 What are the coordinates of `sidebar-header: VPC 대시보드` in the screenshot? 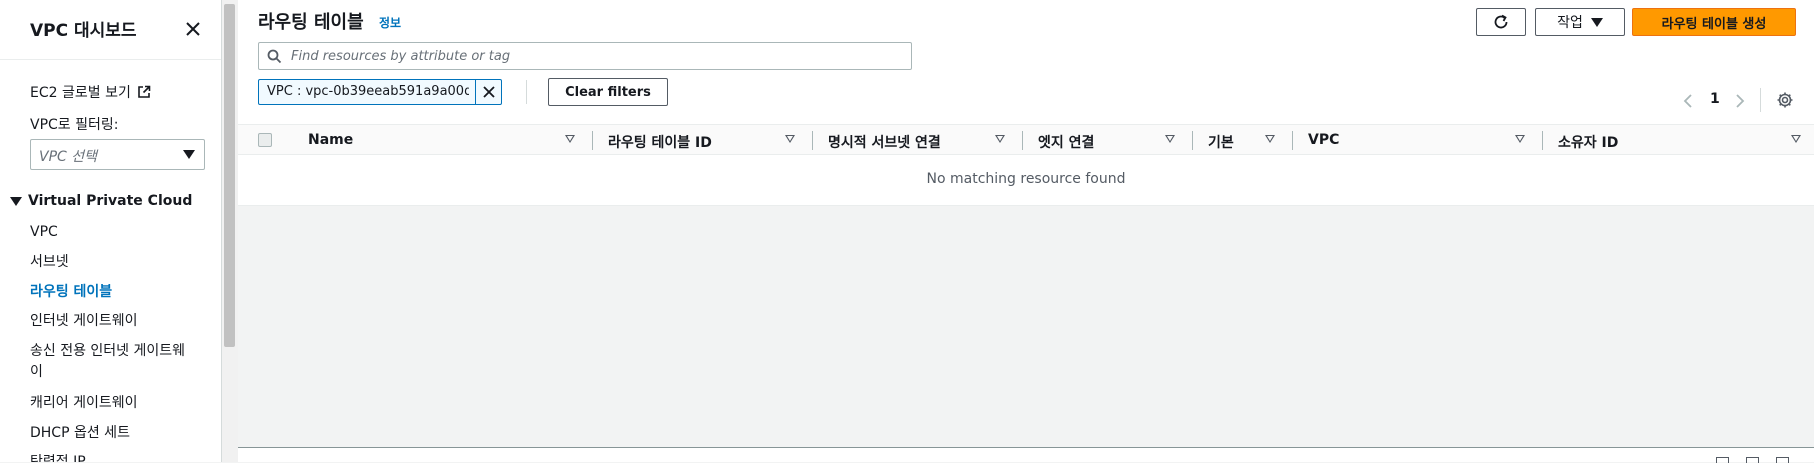 It's located at (110, 30).